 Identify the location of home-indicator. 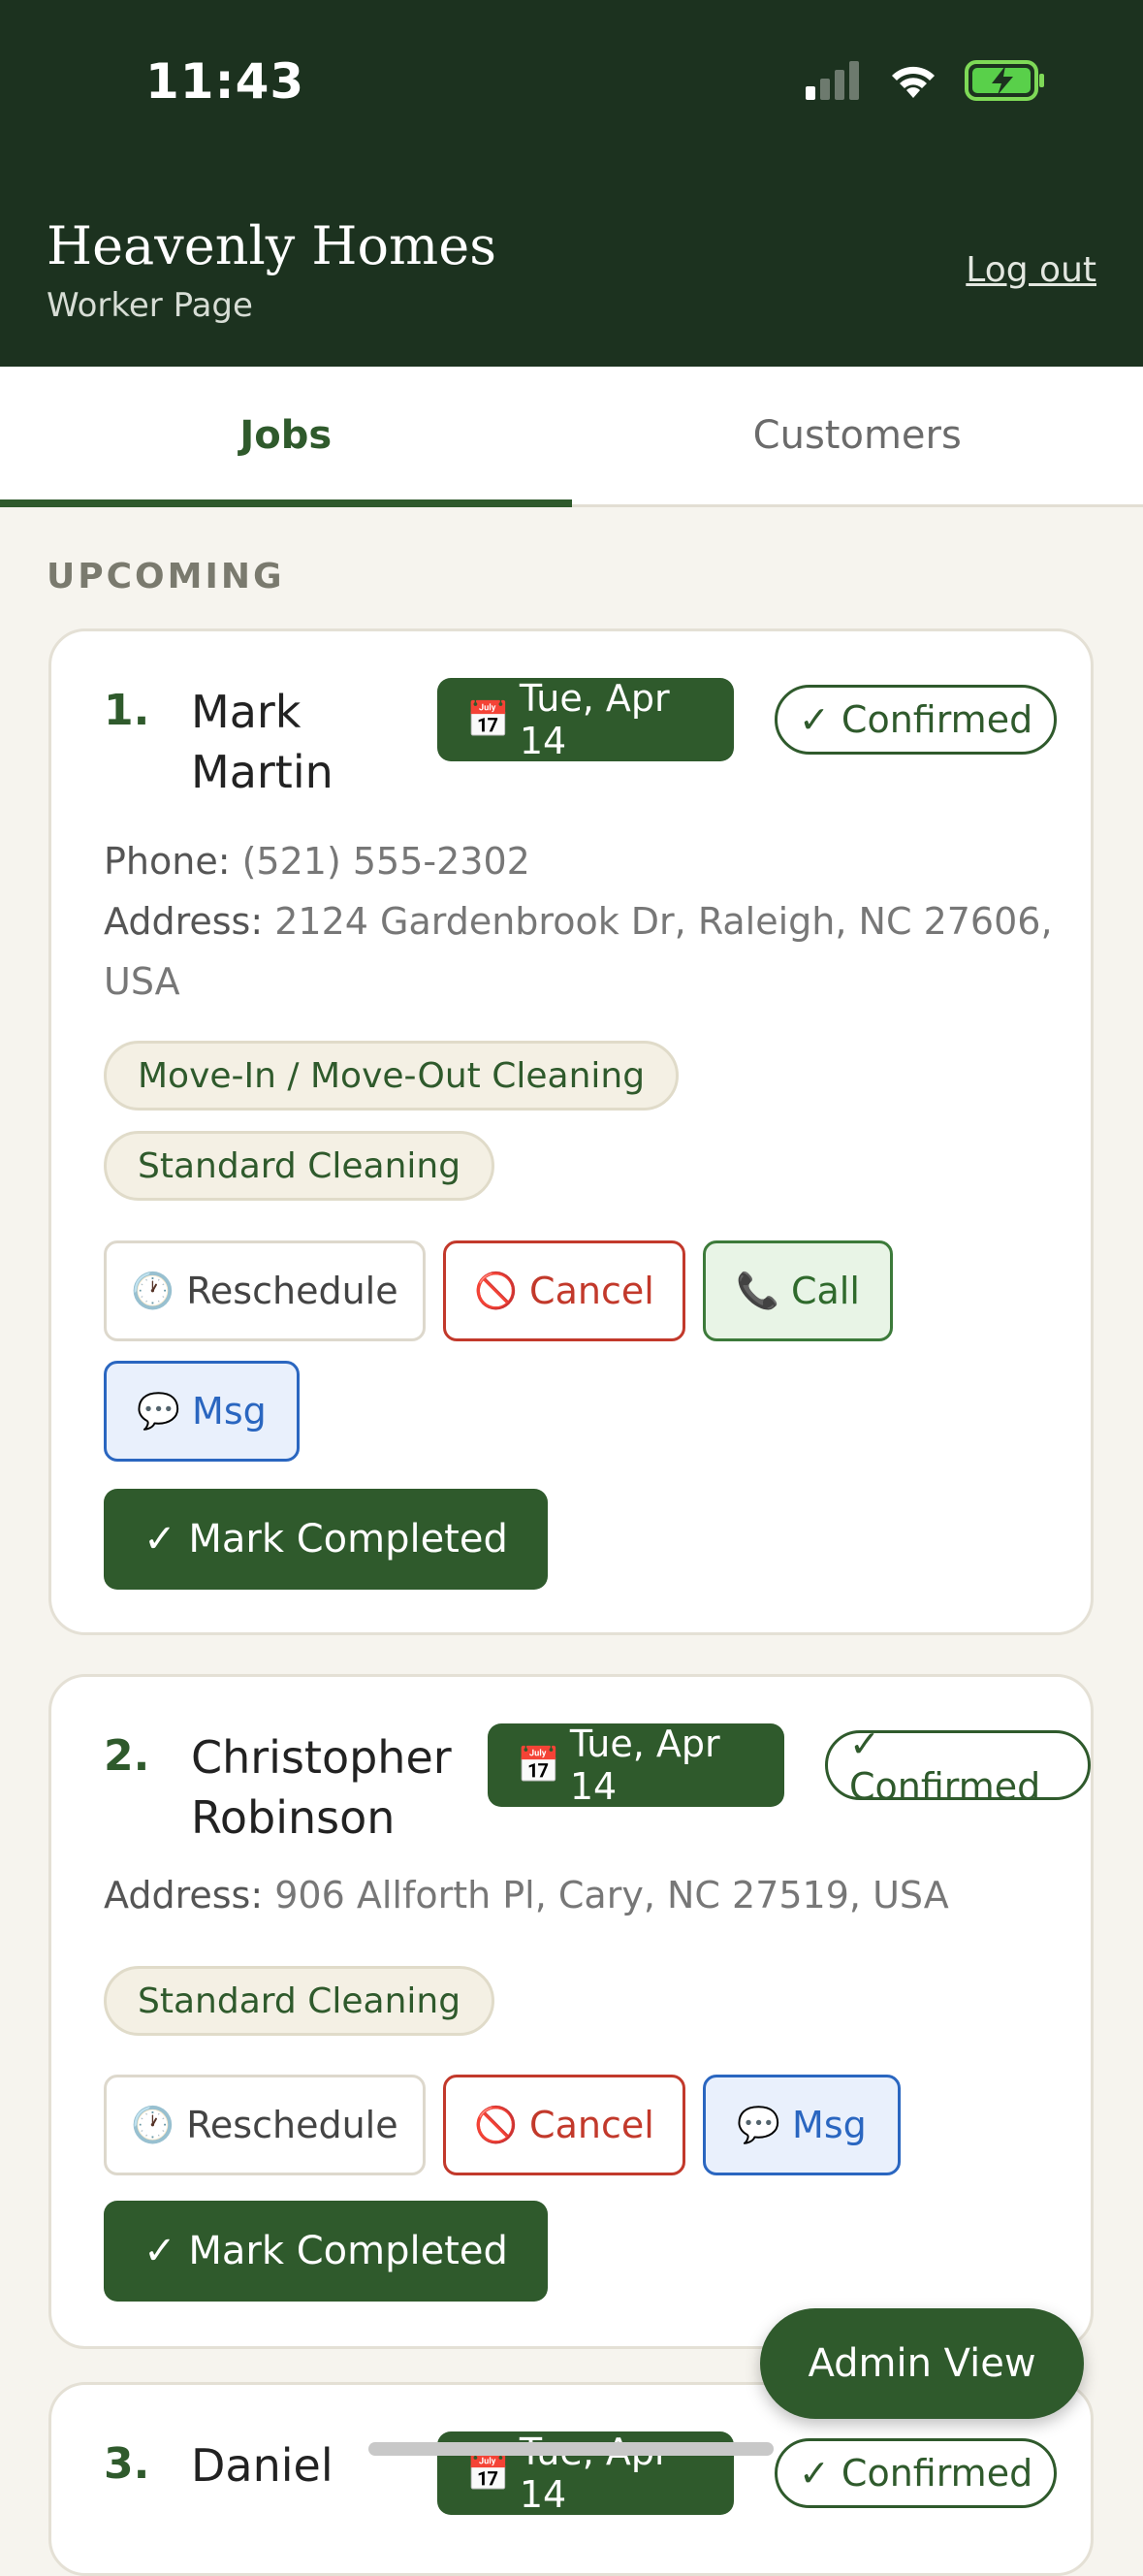
(571, 2449).